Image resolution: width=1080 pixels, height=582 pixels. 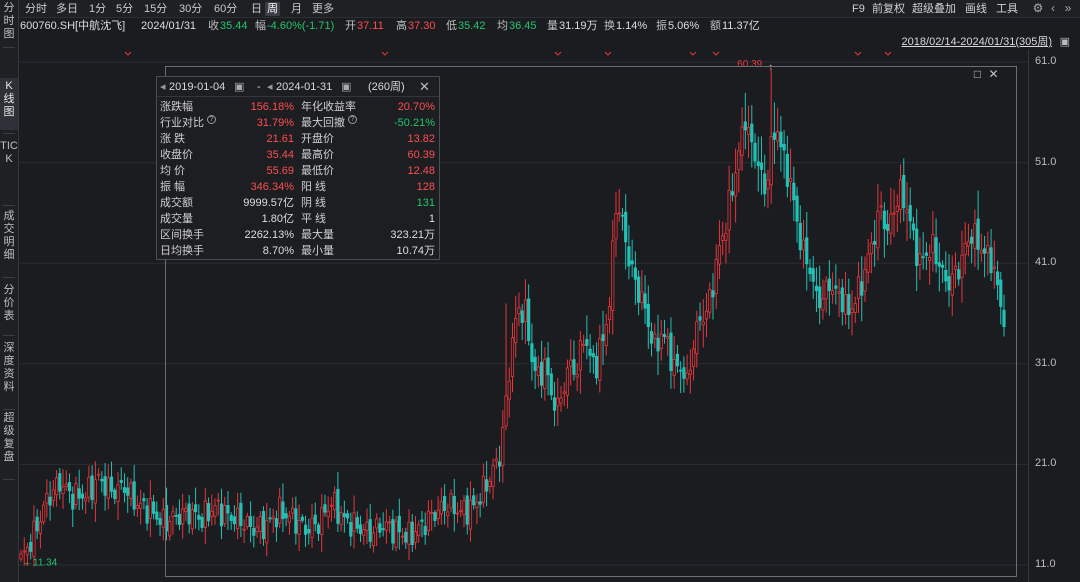 I want to click on volume-label: 量, so click(x=552, y=26).